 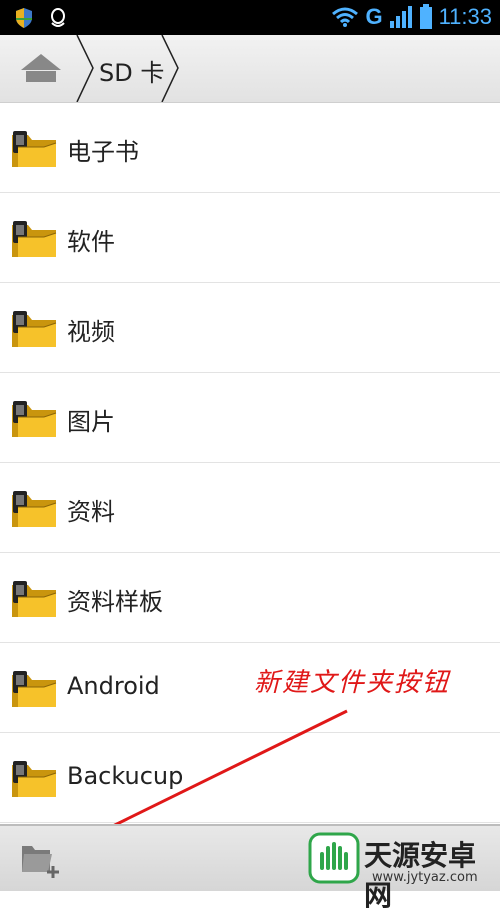 I want to click on status-bar: G 11:33, so click(x=250, y=17).